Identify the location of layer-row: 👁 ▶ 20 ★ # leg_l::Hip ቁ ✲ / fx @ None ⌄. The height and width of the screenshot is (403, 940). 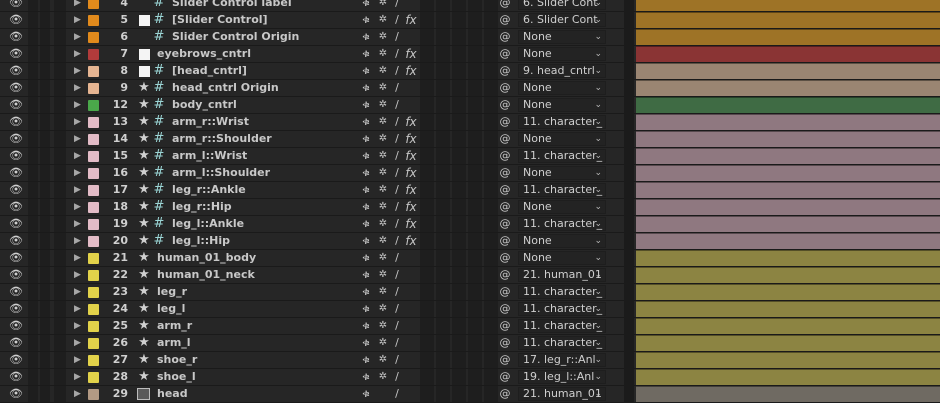
(470, 241).